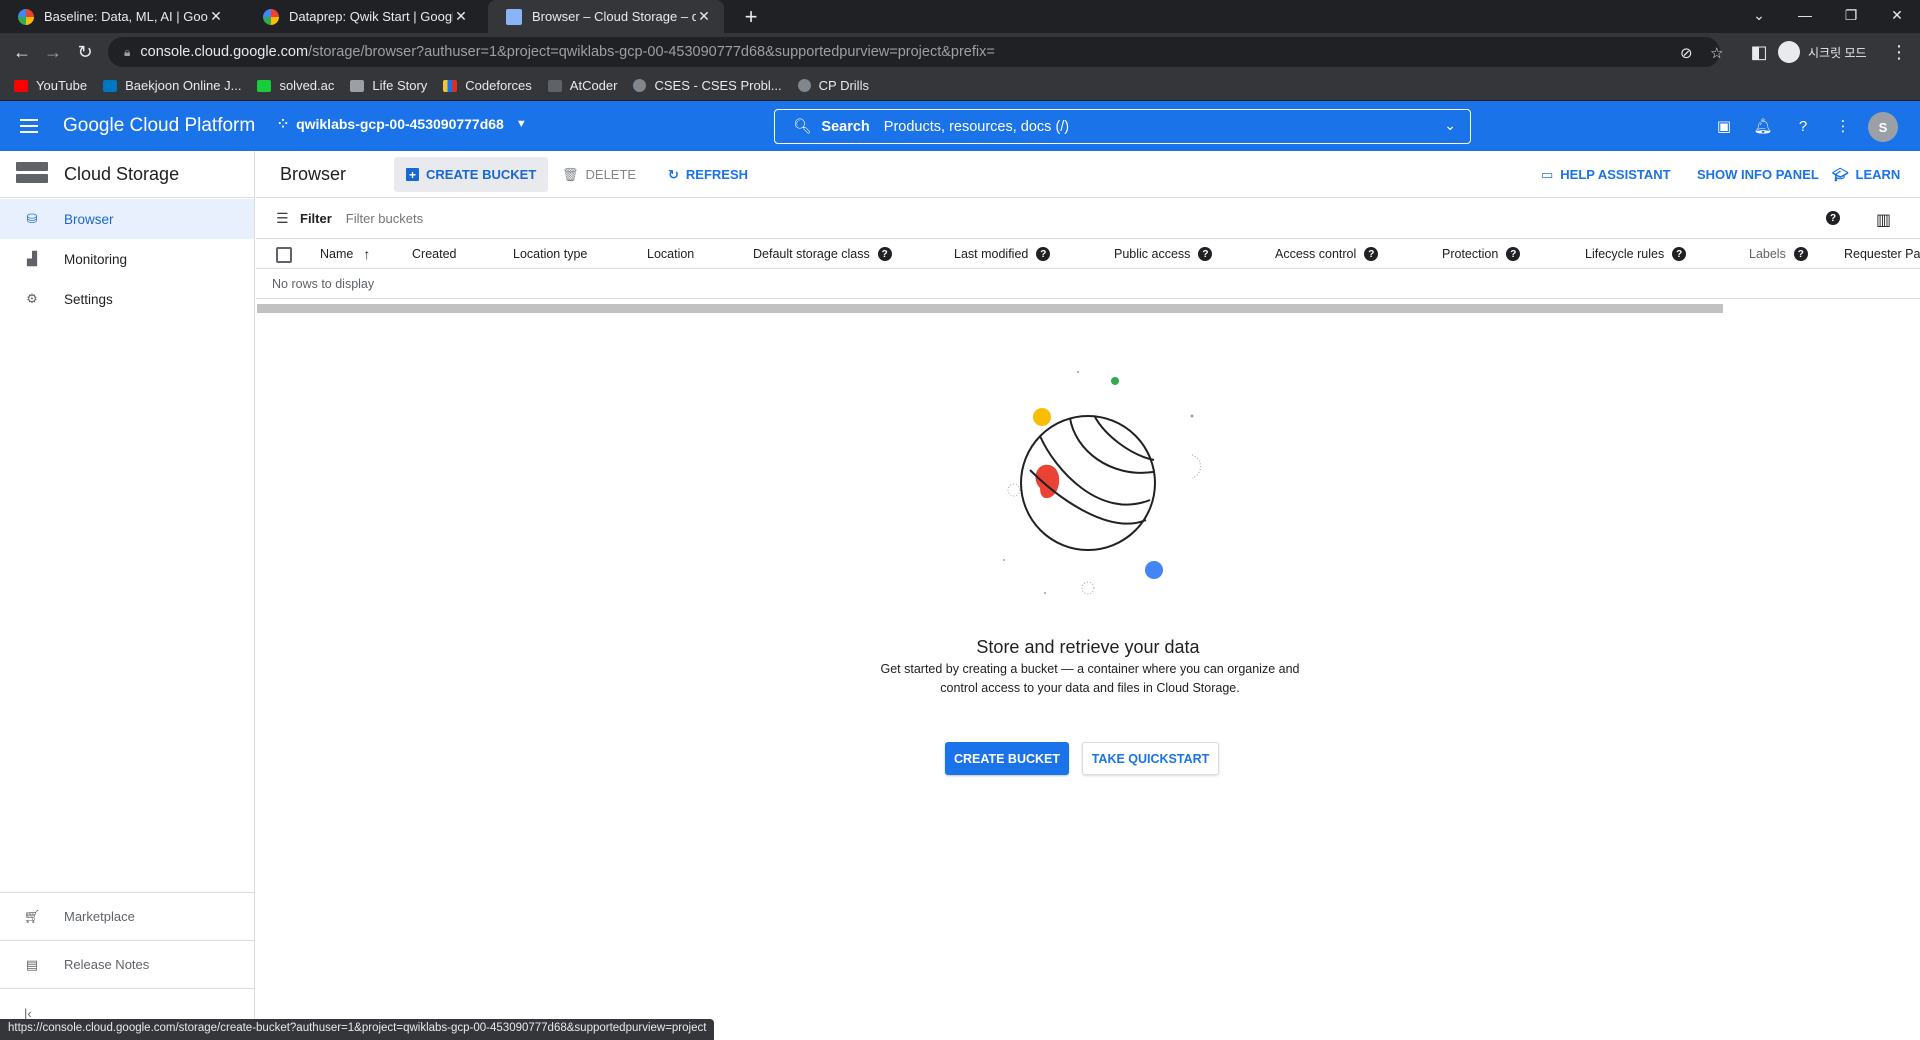 The width and height of the screenshot is (1920, 1040). Describe the element at coordinates (495, 218) in the screenshot. I see `filter-input` at that location.